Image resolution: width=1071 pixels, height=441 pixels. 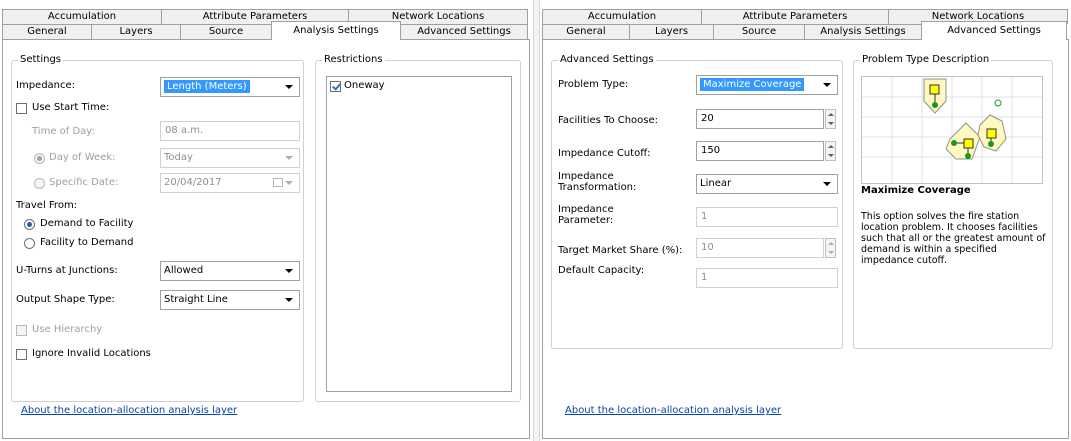 What do you see at coordinates (364, 85) in the screenshot?
I see `restriction-oneway-label: Oneway` at bounding box center [364, 85].